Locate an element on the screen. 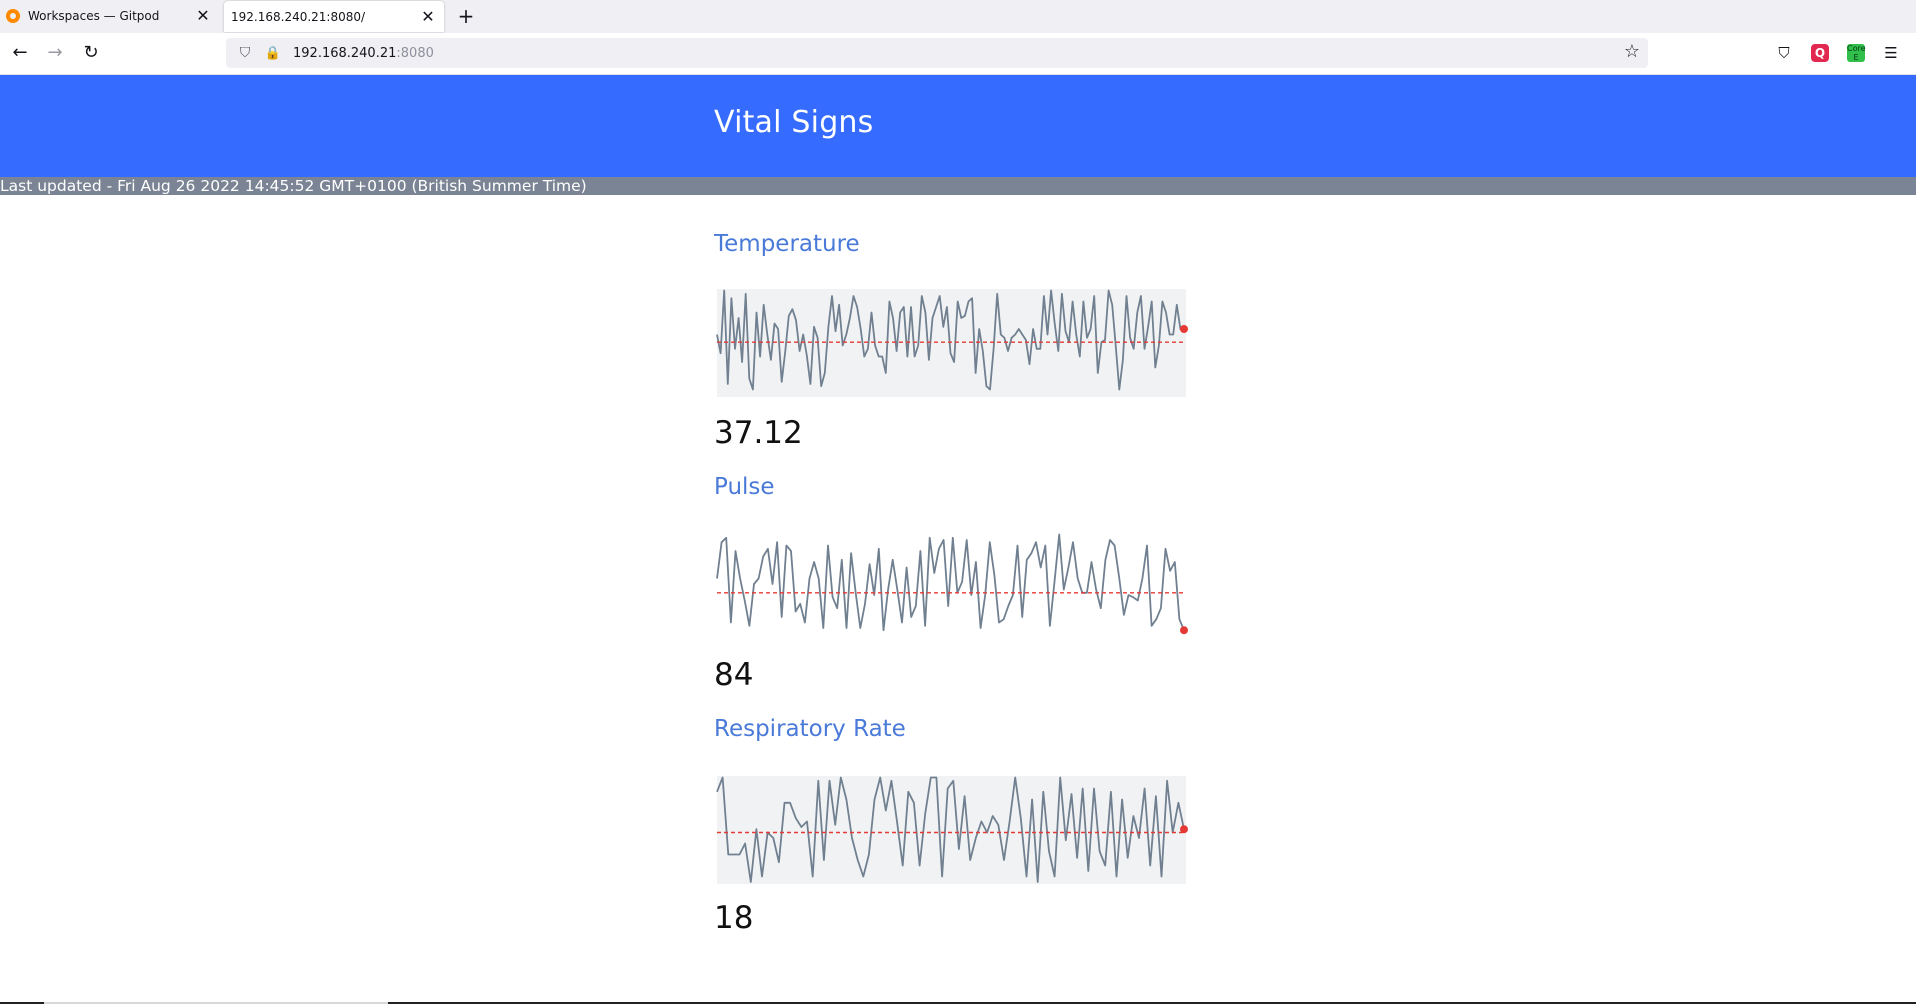 The width and height of the screenshot is (1916, 1004). respiratory-rate-value: 18 is located at coordinates (734, 918).